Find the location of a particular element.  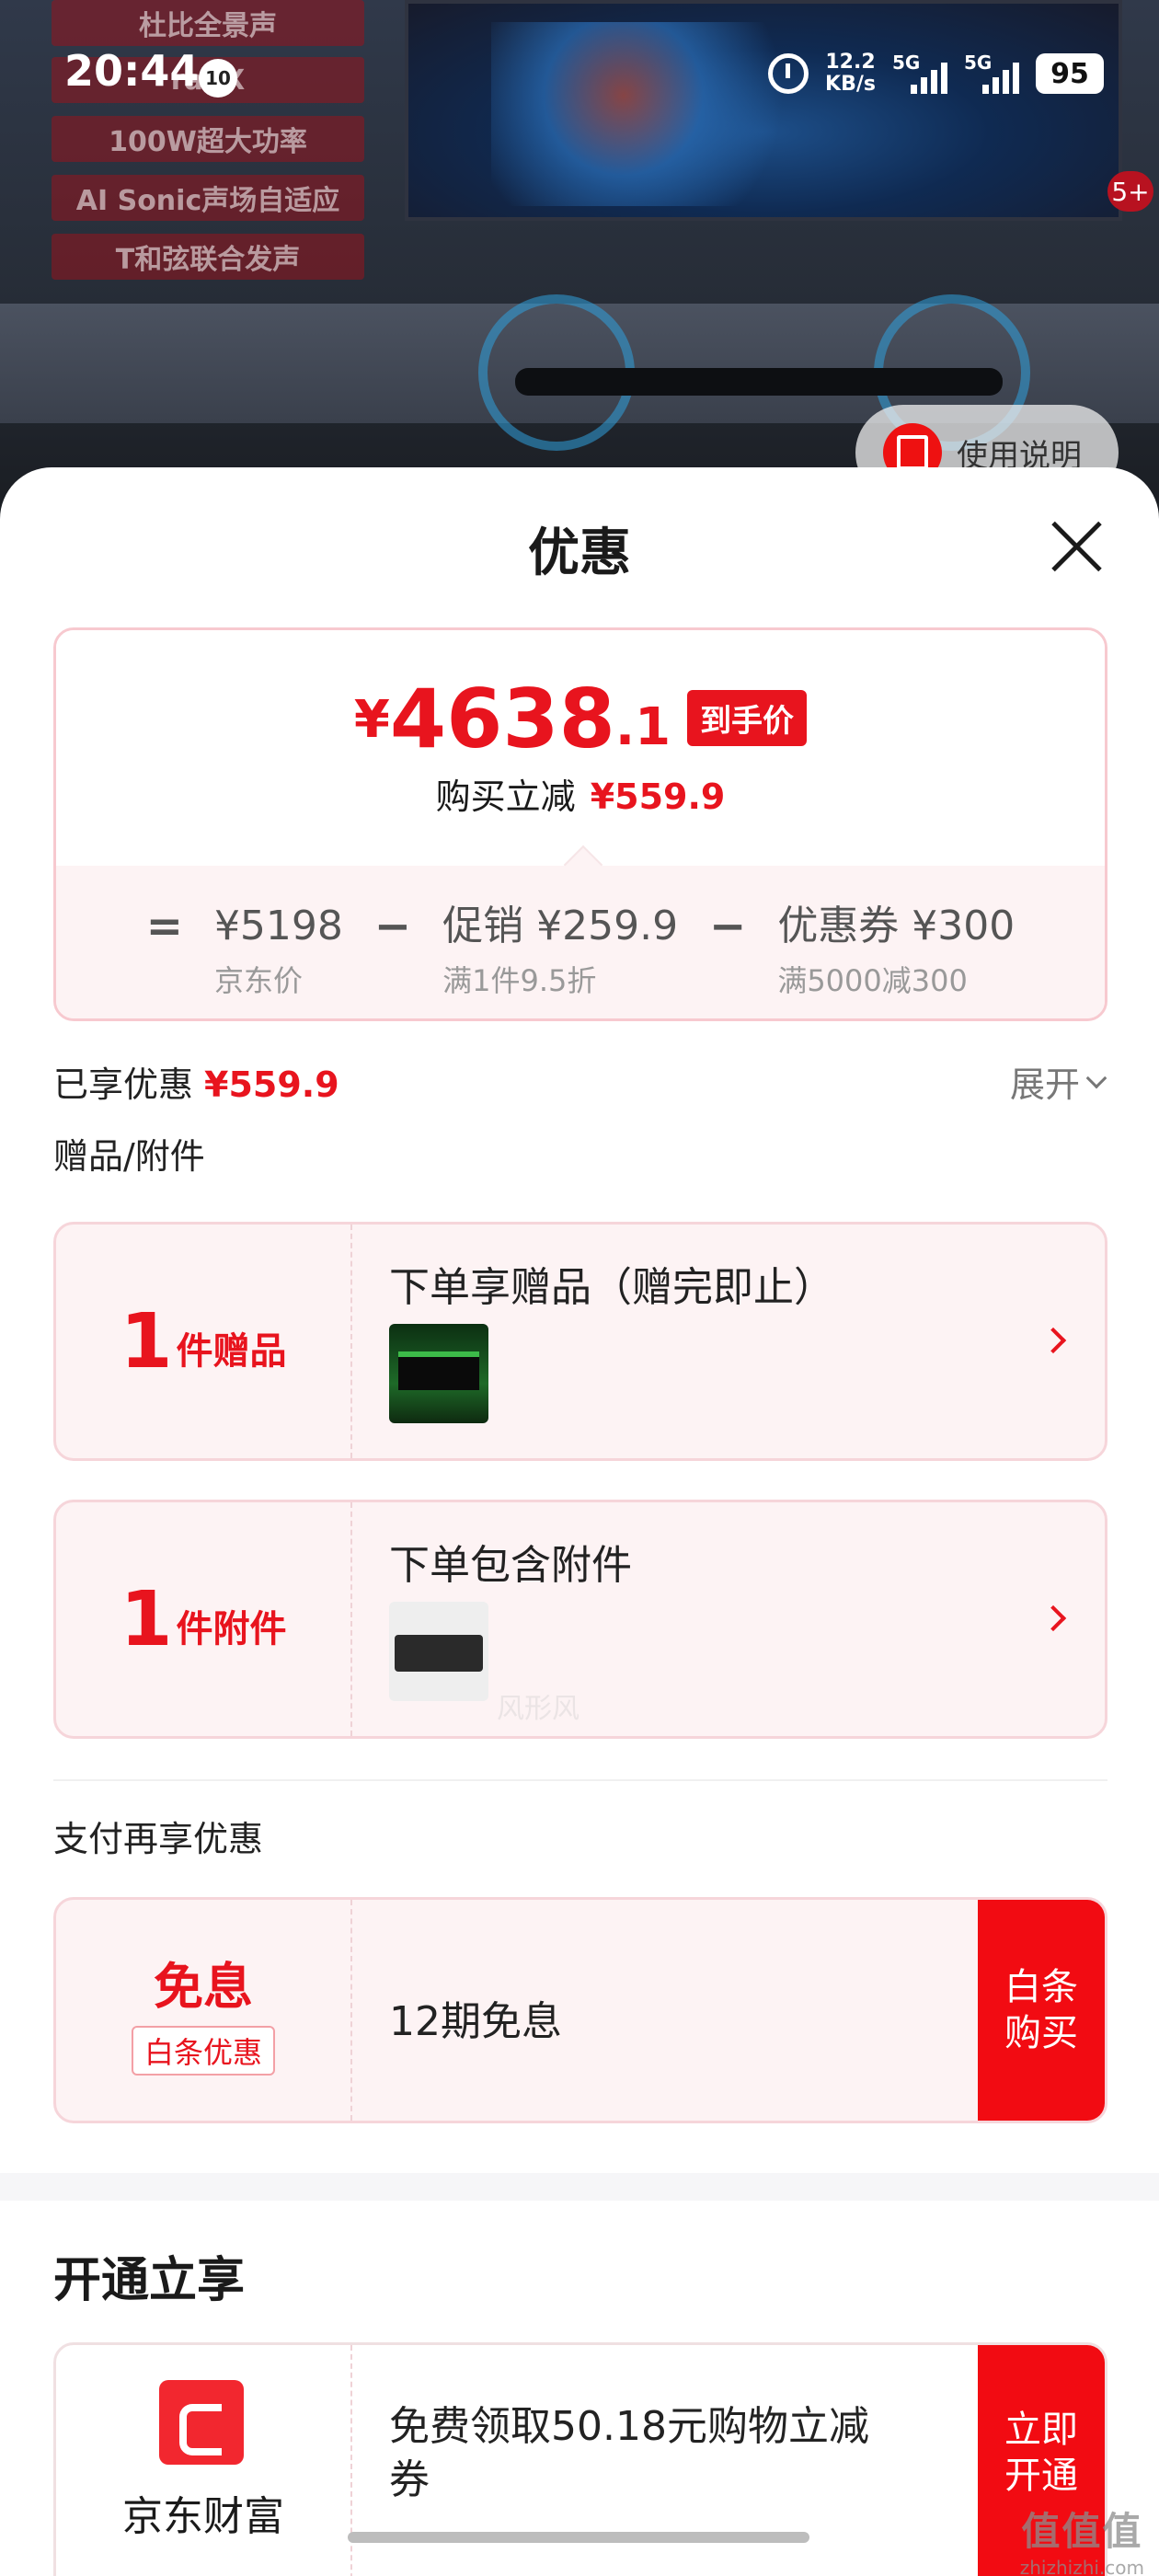

interest-free-label: 免息 is located at coordinates (203, 1986).